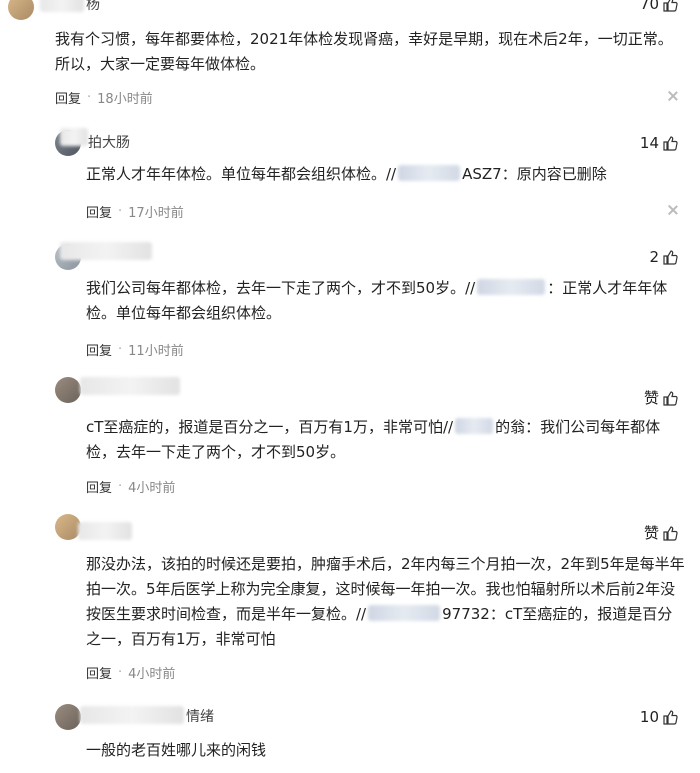  Describe the element at coordinates (200, 717) in the screenshot. I see `username-tail: 情绪` at that location.